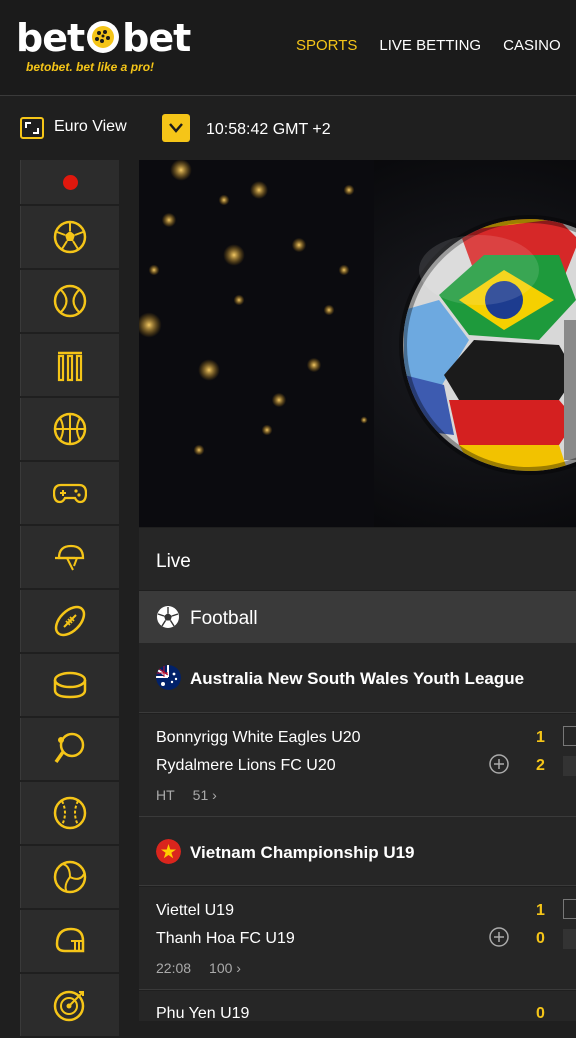 Image resolution: width=576 pixels, height=1038 pixels. I want to click on match-meta: HT 51 ›, so click(186, 795).